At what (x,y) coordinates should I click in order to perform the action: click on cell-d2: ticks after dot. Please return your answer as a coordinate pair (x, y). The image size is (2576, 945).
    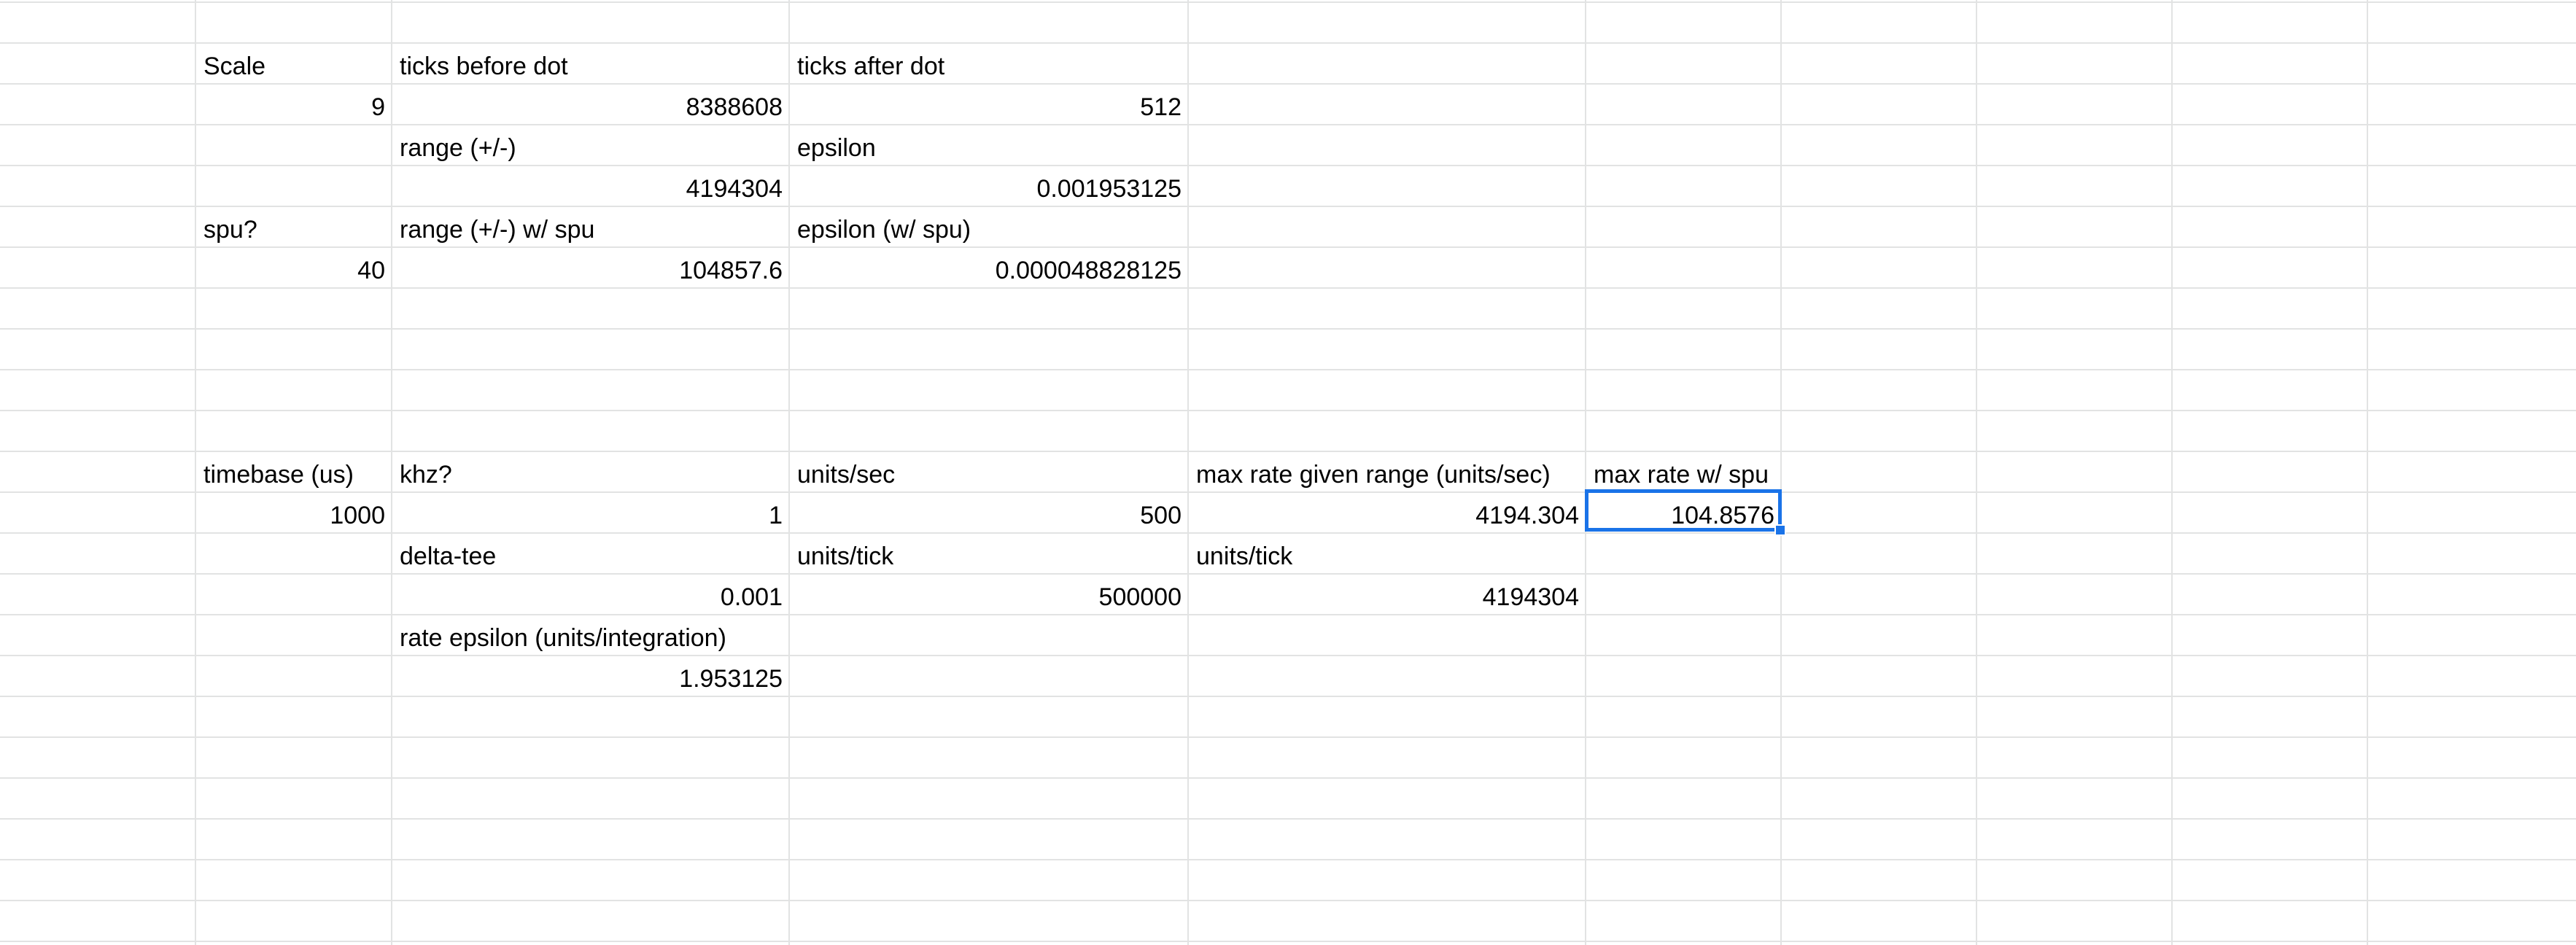
    Looking at the image, I should click on (989, 64).